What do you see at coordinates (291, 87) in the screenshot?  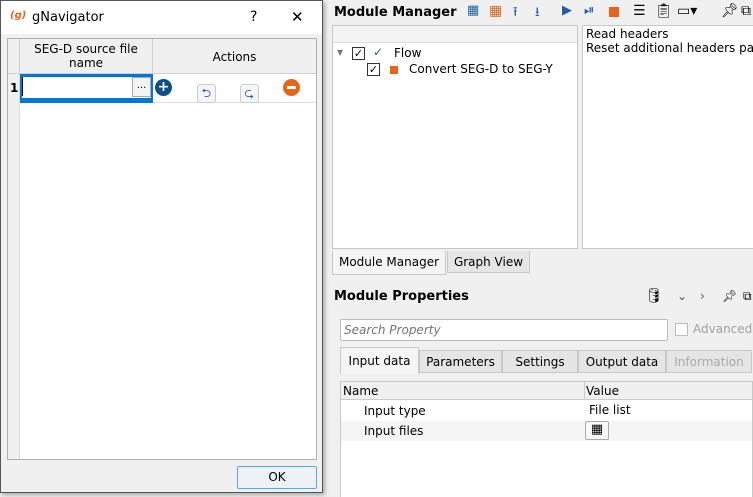 I see `remove-row-icon` at bounding box center [291, 87].